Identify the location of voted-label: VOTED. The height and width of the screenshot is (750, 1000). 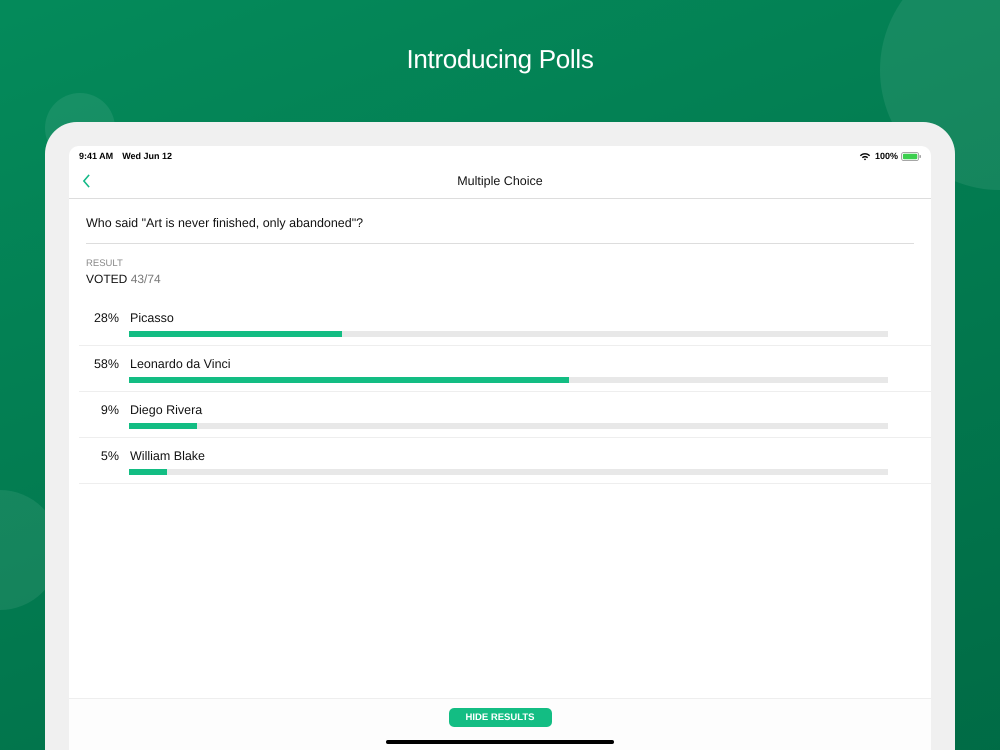
(107, 279).